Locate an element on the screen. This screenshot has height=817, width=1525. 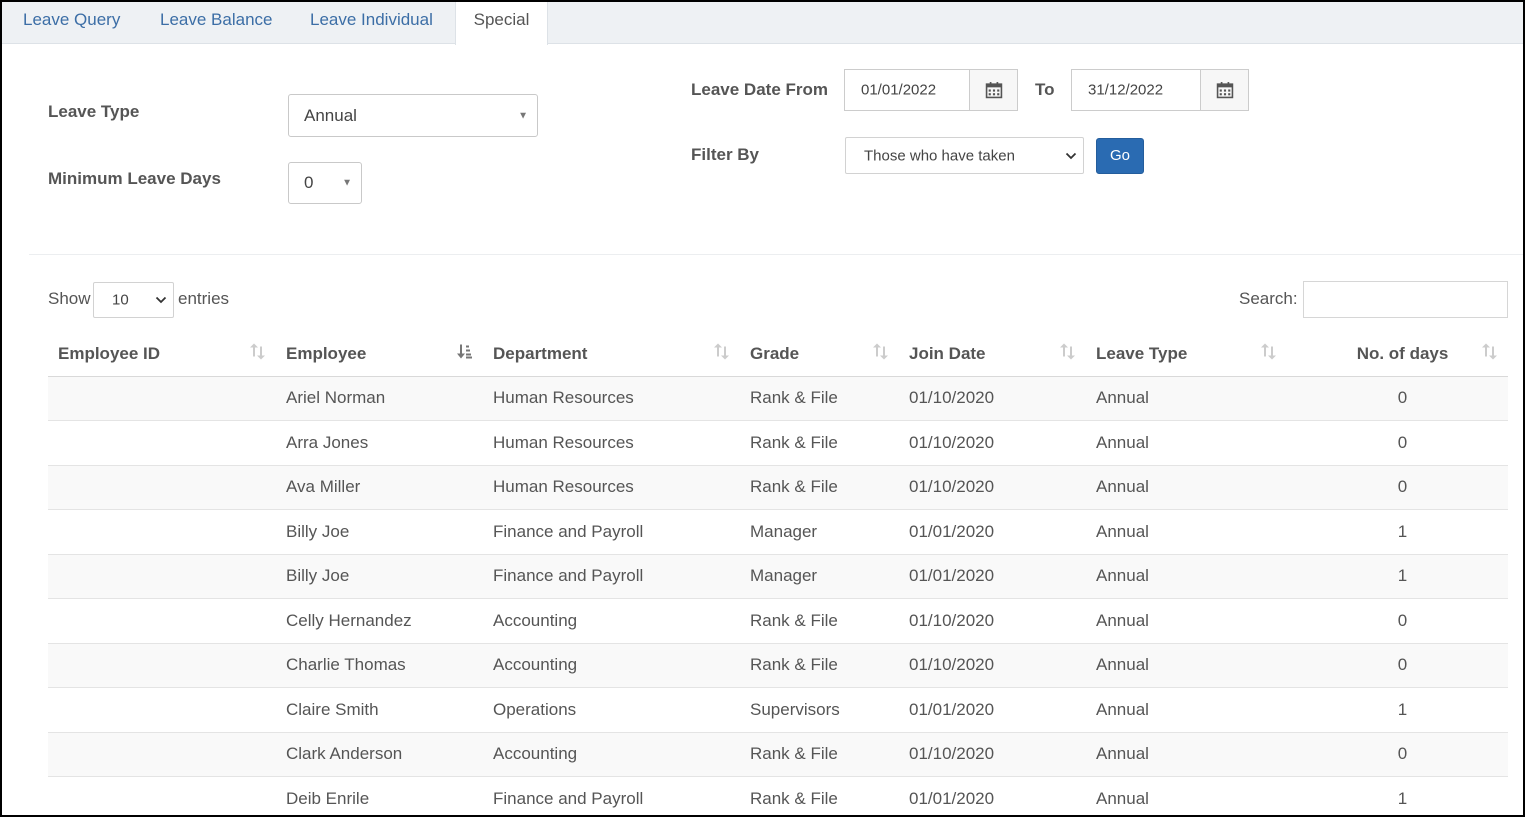
cell-grade: Supervisors is located at coordinates (819, 710).